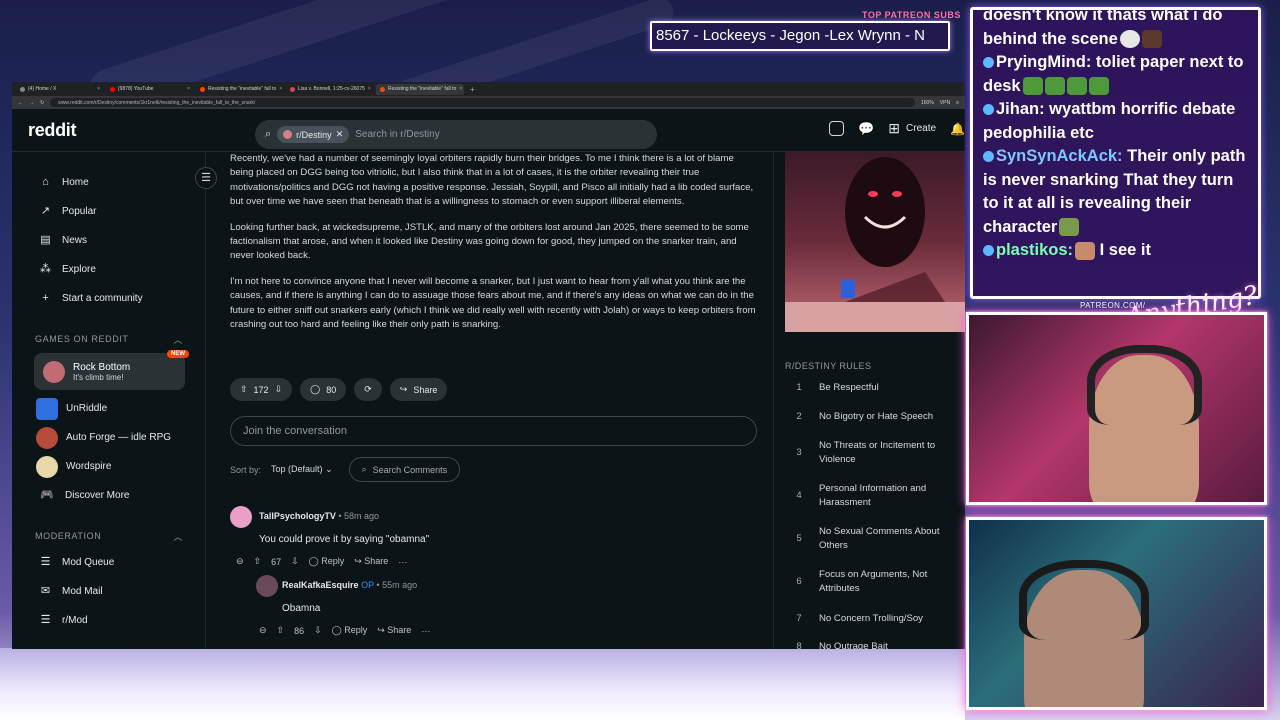  I want to click on webcam-guest, so click(1116, 613).